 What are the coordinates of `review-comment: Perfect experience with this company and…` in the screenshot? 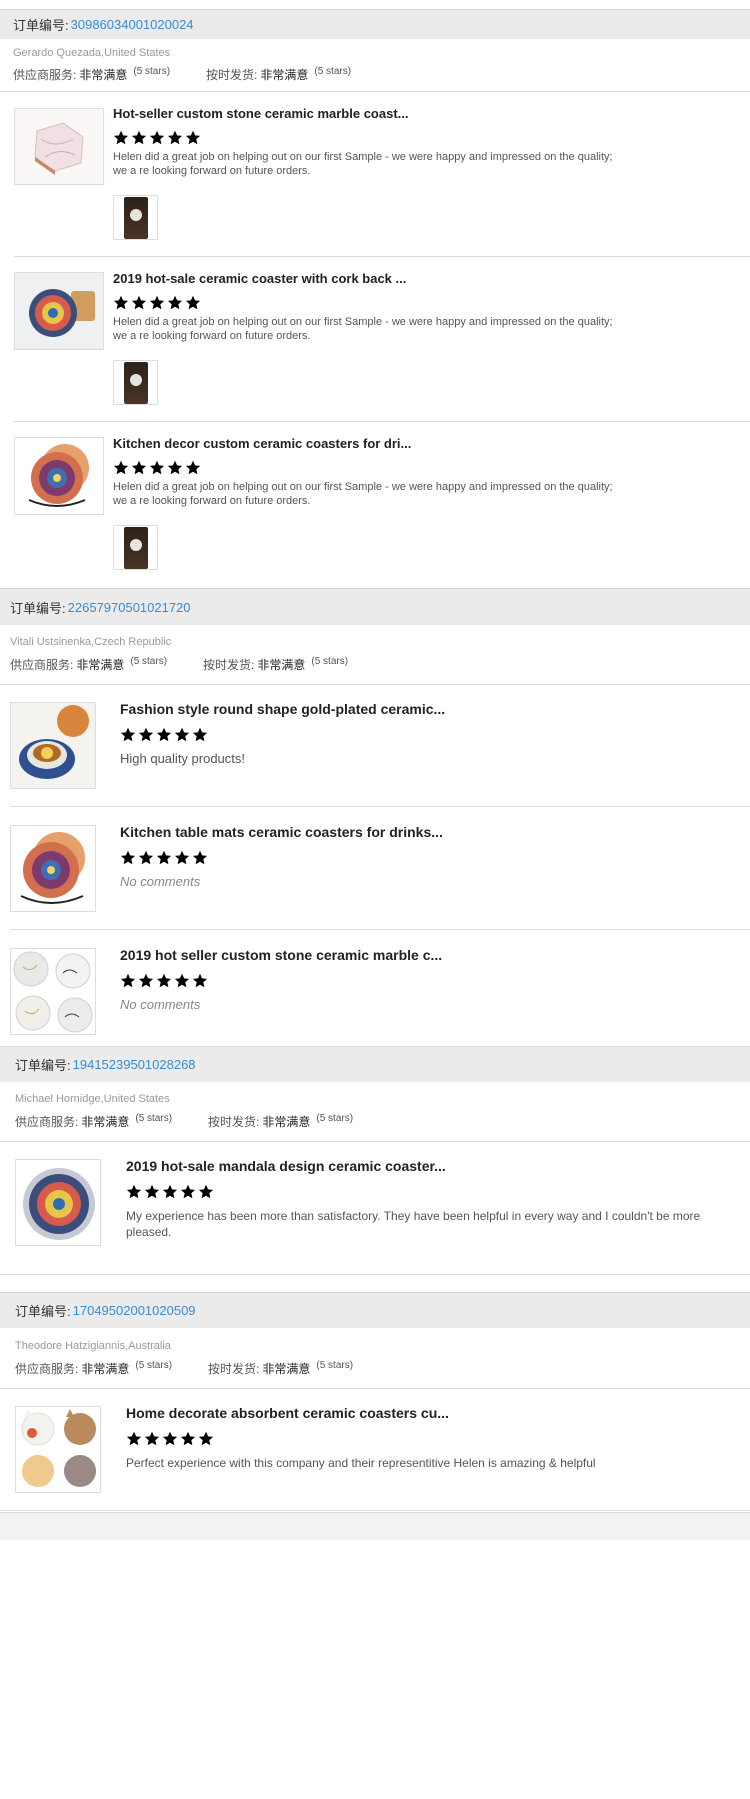 It's located at (361, 1463).